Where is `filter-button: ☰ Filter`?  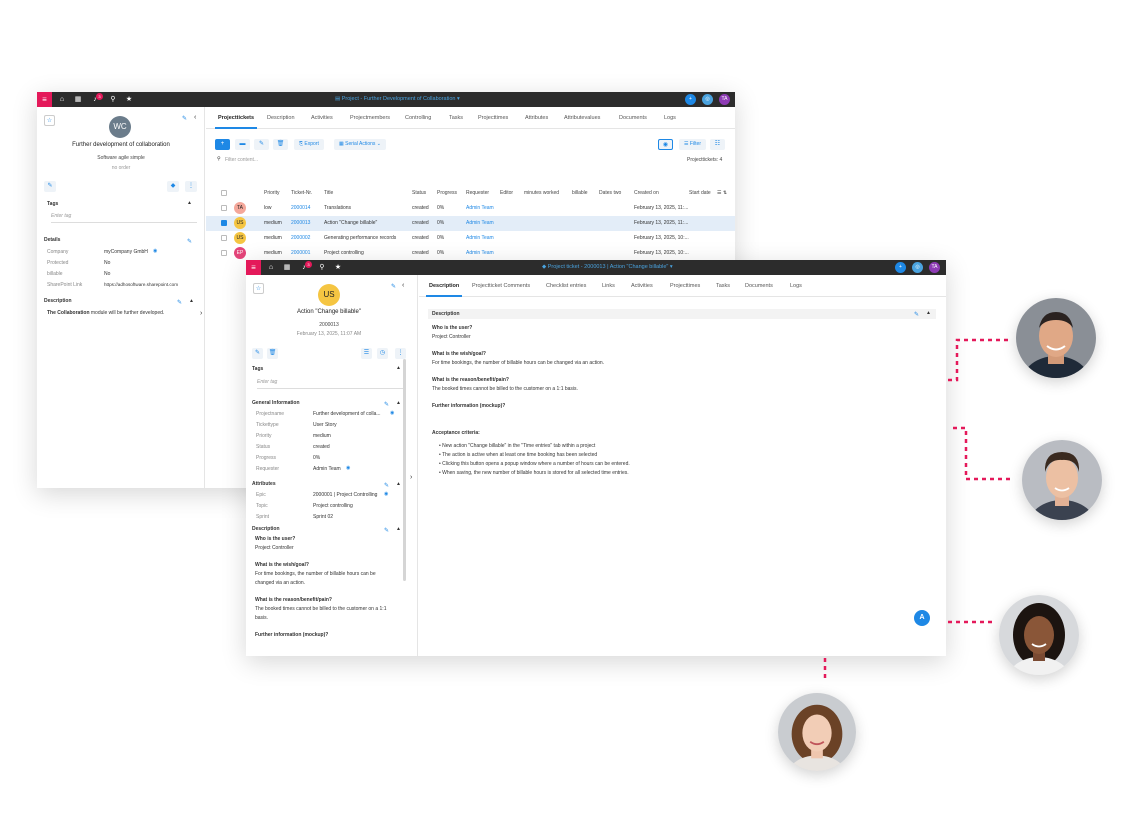
filter-button: ☰ Filter is located at coordinates (692, 144).